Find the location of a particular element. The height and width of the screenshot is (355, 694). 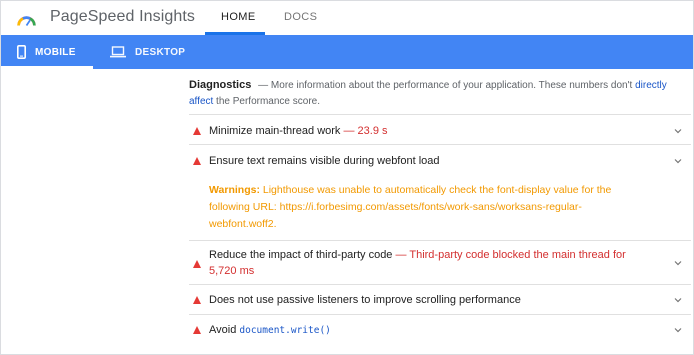

audit-main-thread-work: Minimize main-thread work — 23.9 s is located at coordinates (440, 129).